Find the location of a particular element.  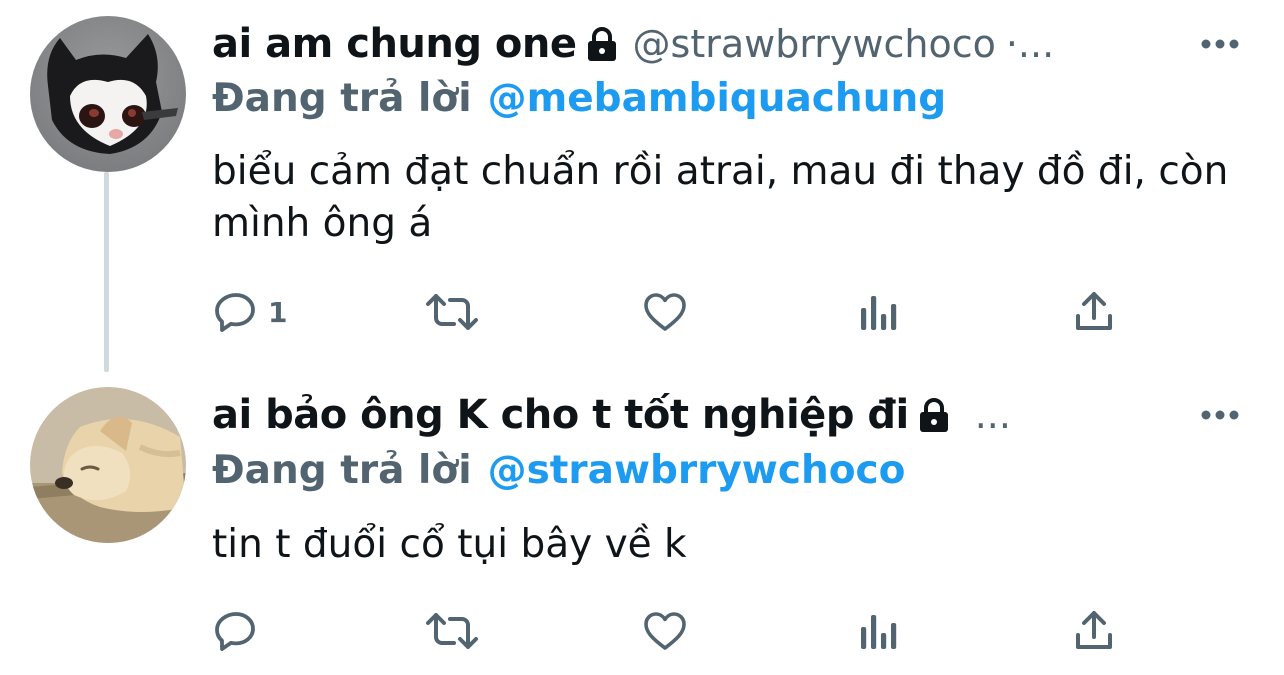

reply-button: 1 is located at coordinates (249, 312).